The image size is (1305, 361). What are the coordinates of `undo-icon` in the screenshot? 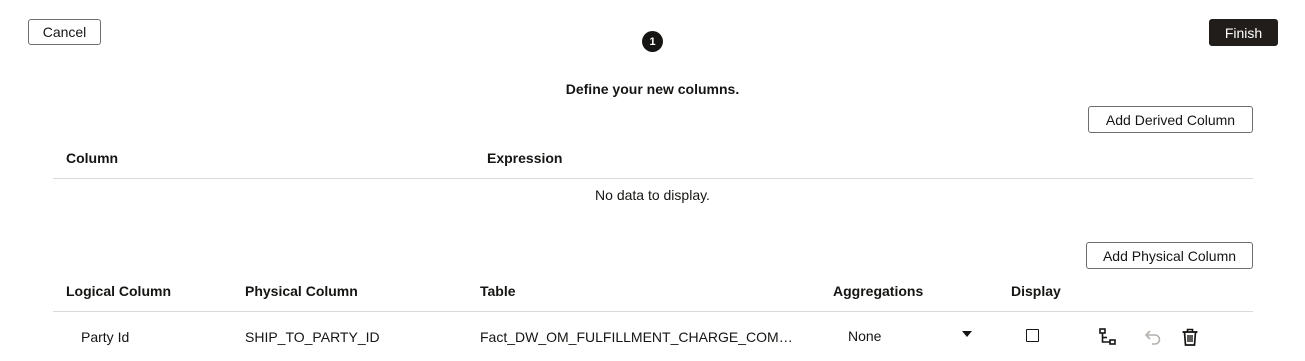 It's located at (1153, 337).